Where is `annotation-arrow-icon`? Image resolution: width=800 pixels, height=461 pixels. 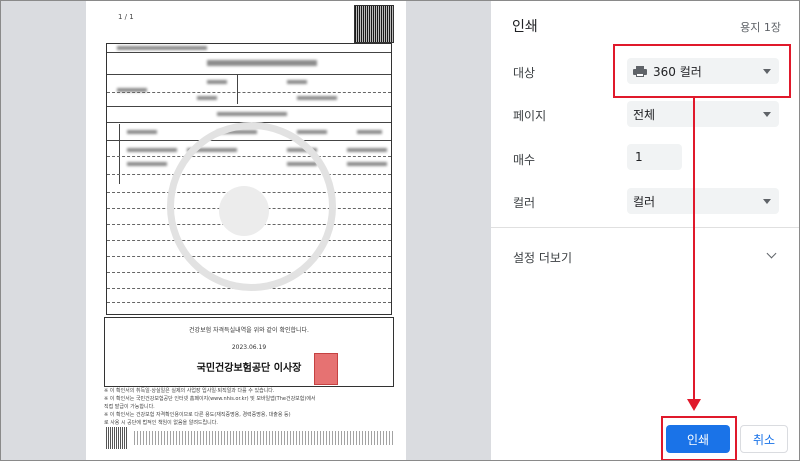
annotation-arrow-icon is located at coordinates (694, 405).